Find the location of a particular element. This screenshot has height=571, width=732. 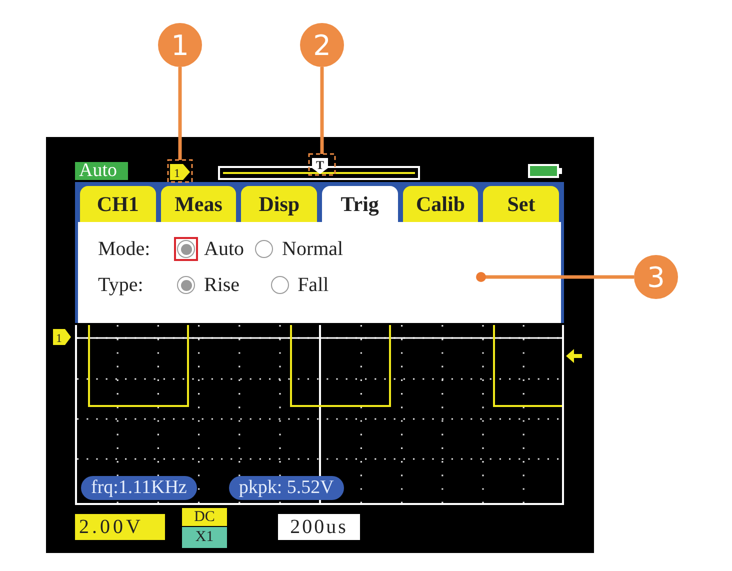

time-per-division: 200us is located at coordinates (319, 527).